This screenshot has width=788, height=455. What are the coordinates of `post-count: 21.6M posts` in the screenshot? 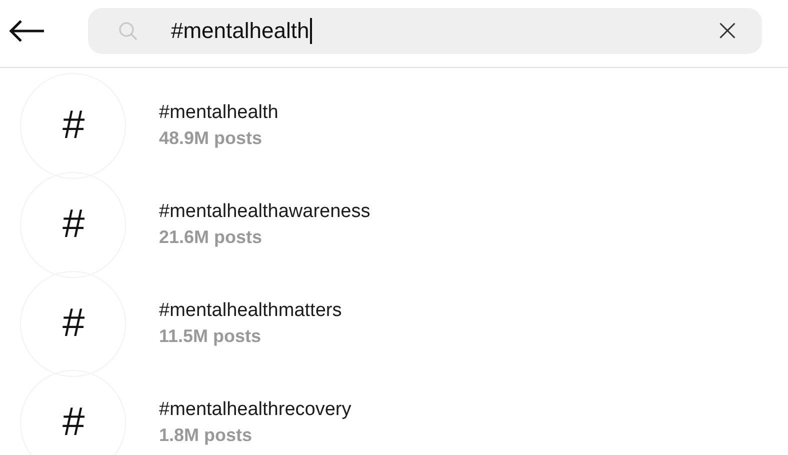 It's located at (211, 237).